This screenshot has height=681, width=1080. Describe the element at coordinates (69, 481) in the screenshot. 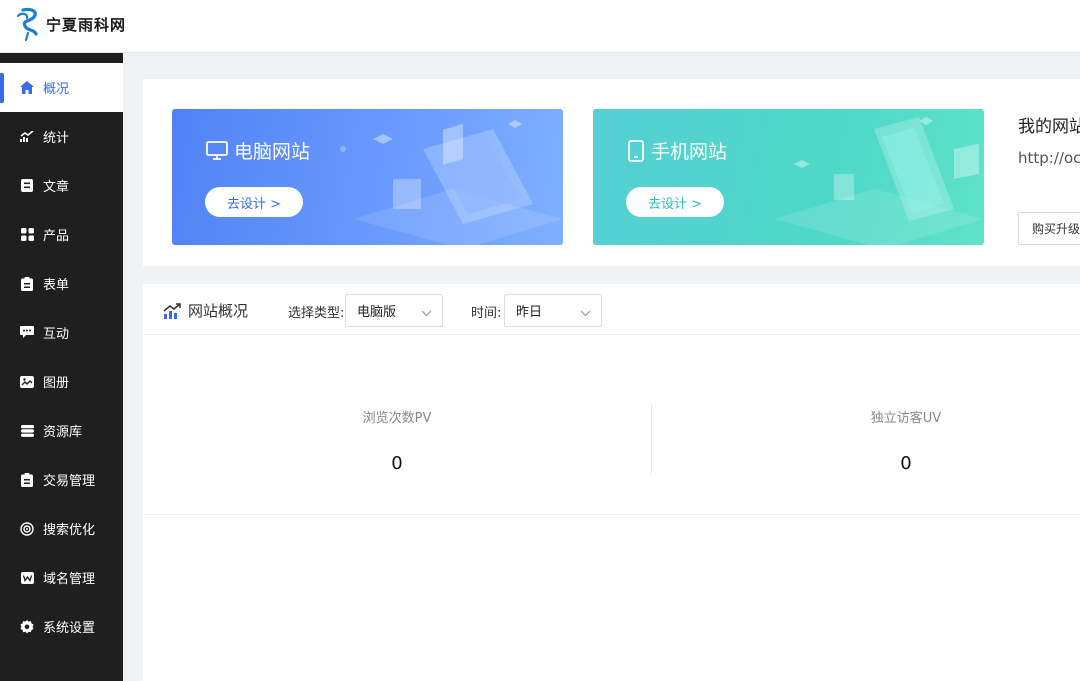

I see `sidebar-item-label: 交易管理` at that location.